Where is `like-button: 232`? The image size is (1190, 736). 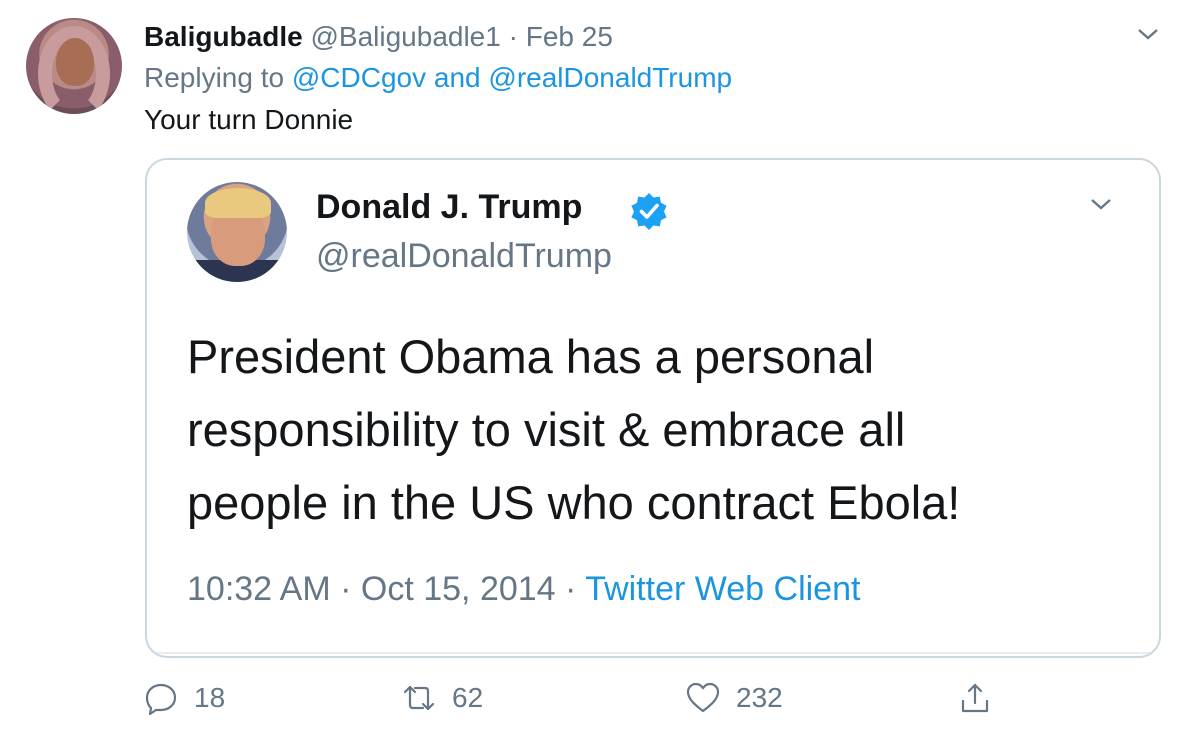
like-button: 232 is located at coordinates (734, 698).